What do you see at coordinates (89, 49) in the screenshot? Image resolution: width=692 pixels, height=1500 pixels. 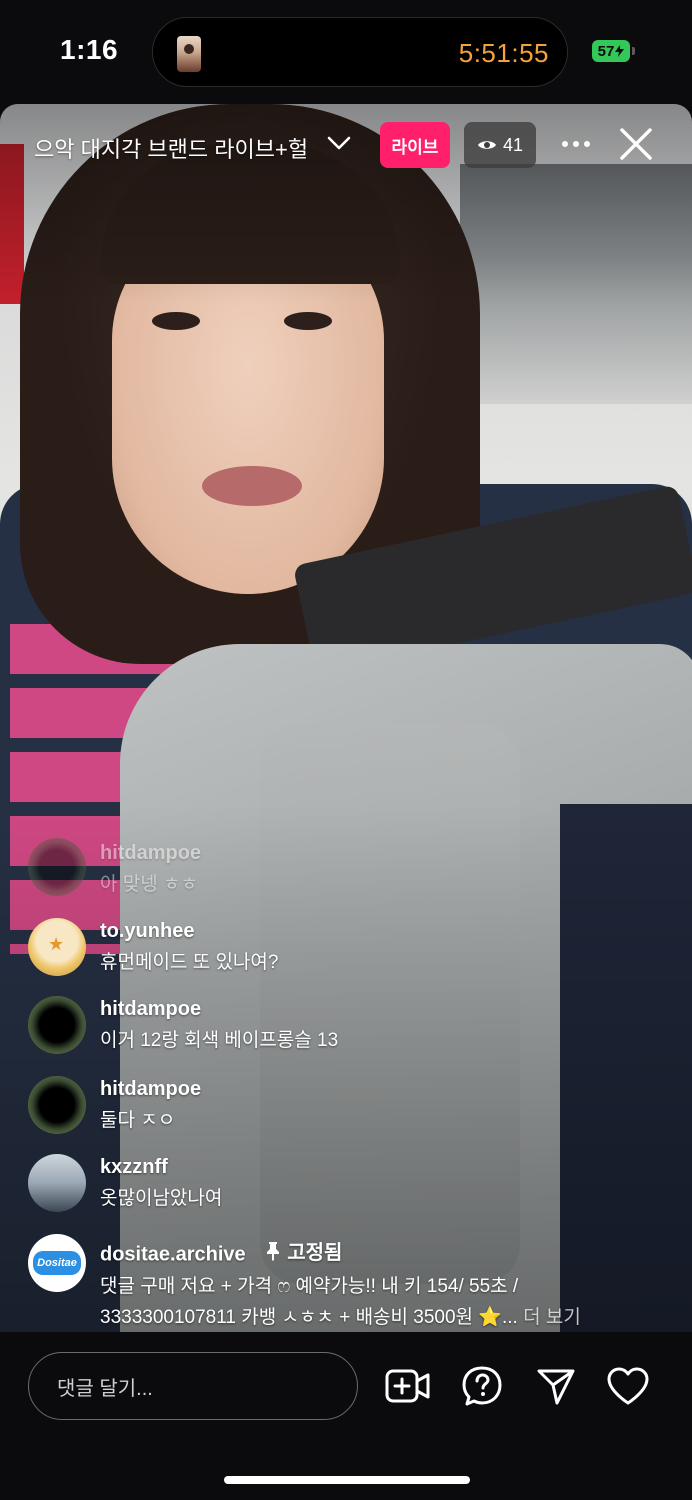 I see `status-time: 1:16` at bounding box center [89, 49].